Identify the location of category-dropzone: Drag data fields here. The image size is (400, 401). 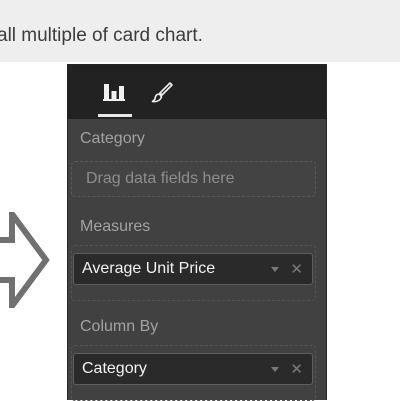
(193, 179).